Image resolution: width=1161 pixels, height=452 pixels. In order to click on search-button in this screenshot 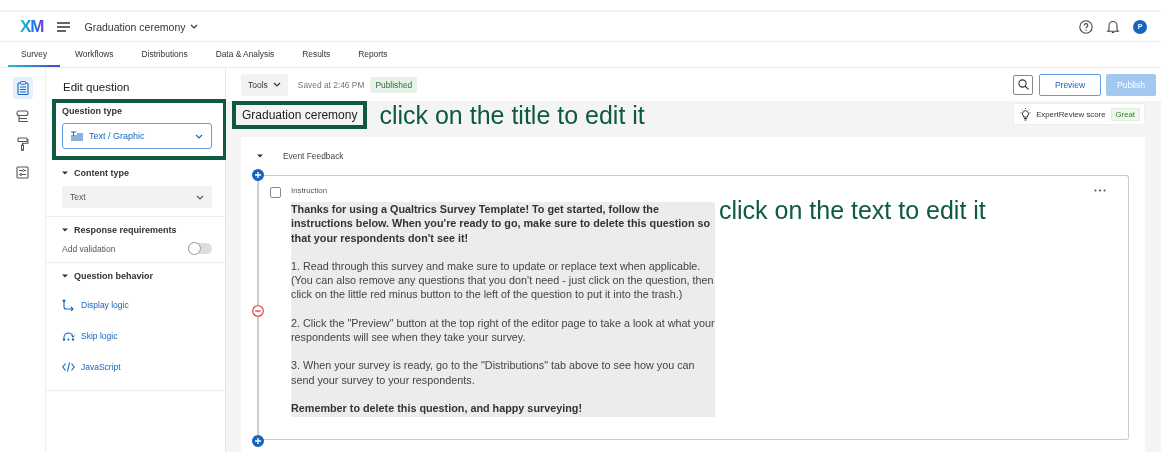, I will do `click(1023, 84)`.